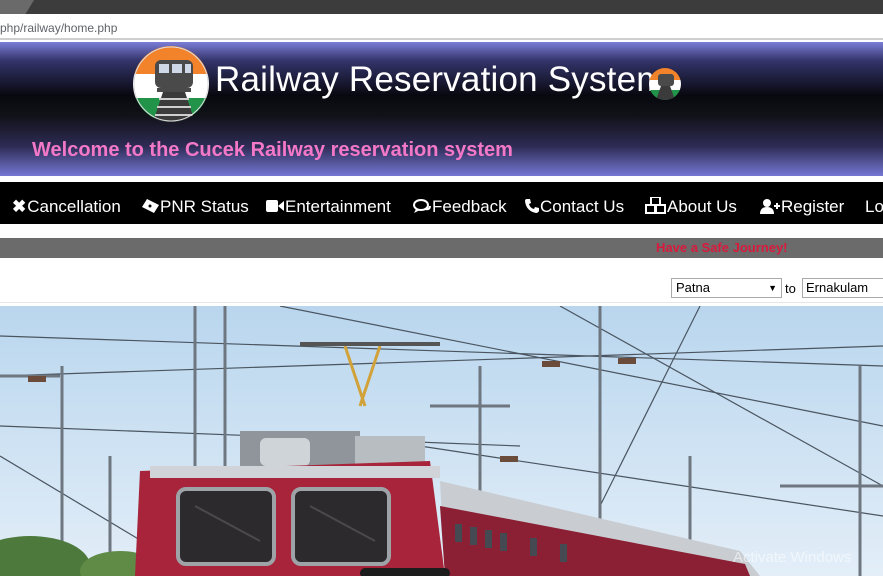 The image size is (883, 576). I want to click on from-station-value: Patna, so click(693, 287).